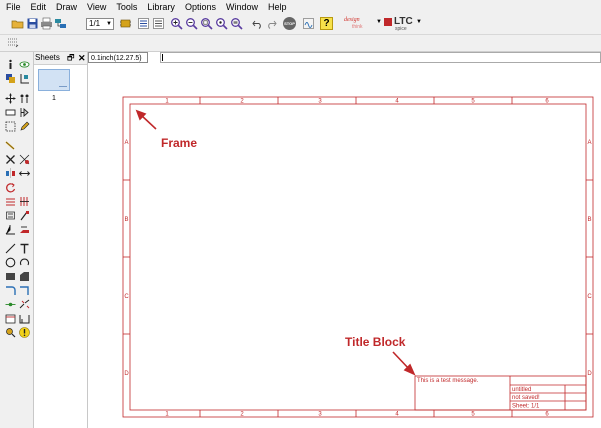 This screenshot has height=428, width=601. I want to click on zoom-area-icon, so click(206, 23).